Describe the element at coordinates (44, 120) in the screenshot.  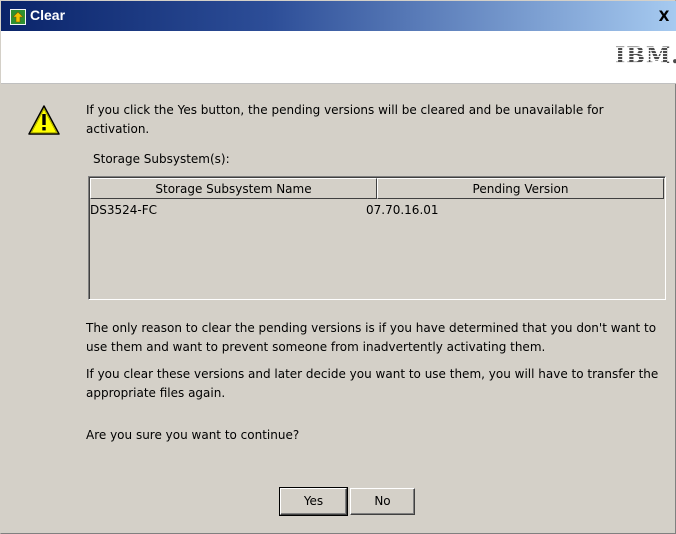
I see `warning-icon` at that location.